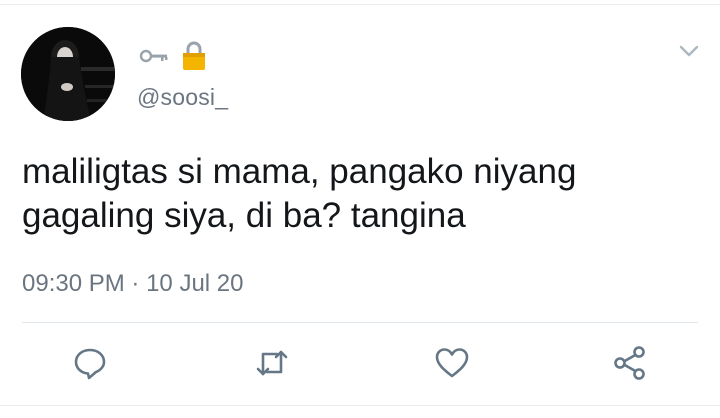  I want to click on heart-icon, so click(452, 363).